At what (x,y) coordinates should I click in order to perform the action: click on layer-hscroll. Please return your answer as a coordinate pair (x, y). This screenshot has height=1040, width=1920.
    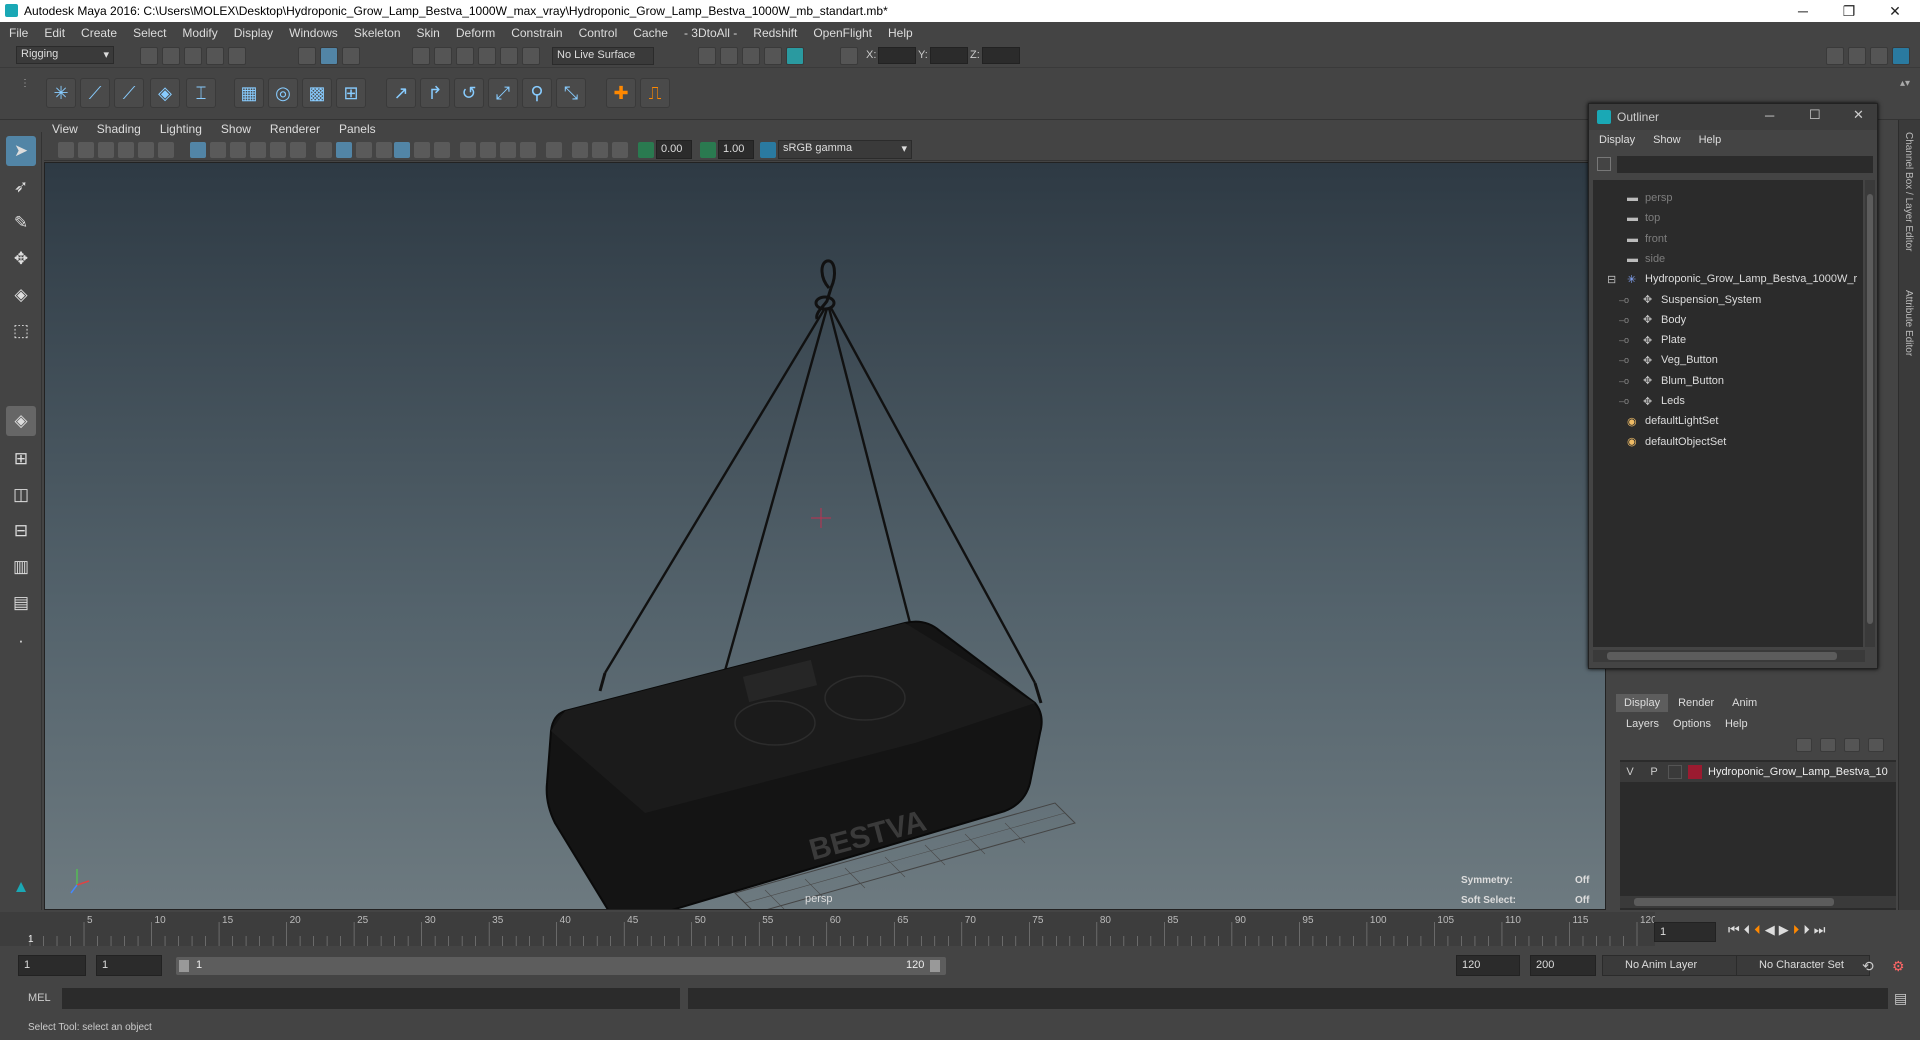
    Looking at the image, I should click on (1758, 902).